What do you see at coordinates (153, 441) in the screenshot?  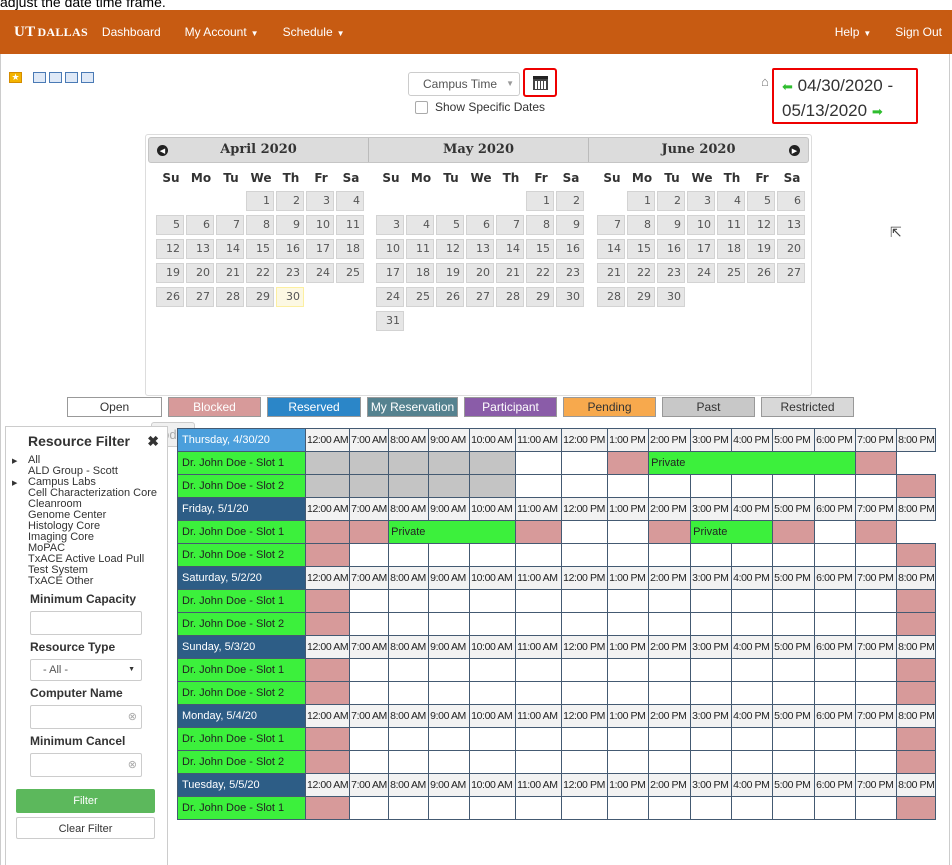 I see `close-icon: ✖` at bounding box center [153, 441].